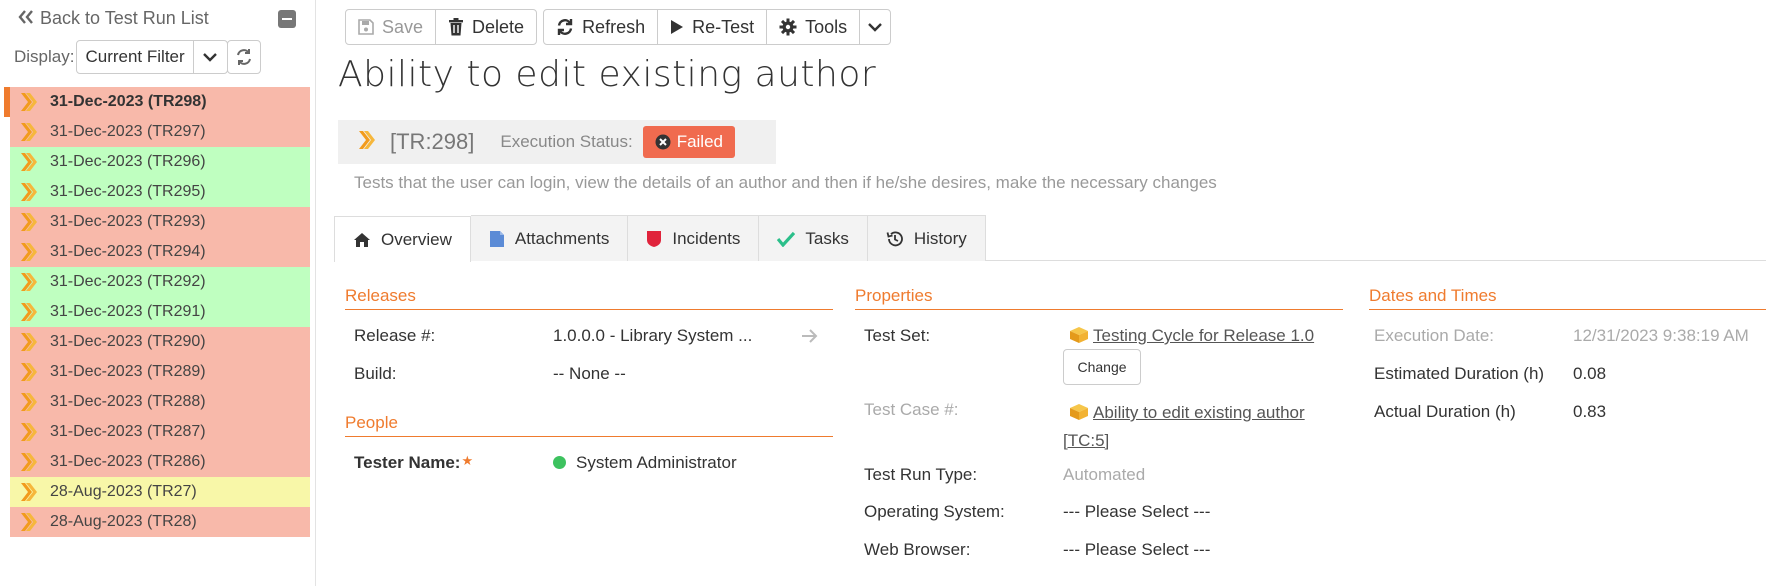  What do you see at coordinates (1567, 298) in the screenshot?
I see `dates-section-header: Dates and Times` at bounding box center [1567, 298].